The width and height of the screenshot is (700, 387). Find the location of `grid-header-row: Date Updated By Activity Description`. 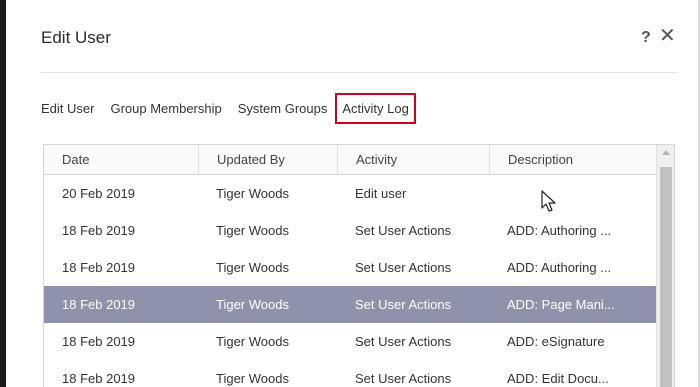

grid-header-row: Date Updated By Activity Description is located at coordinates (359, 160).